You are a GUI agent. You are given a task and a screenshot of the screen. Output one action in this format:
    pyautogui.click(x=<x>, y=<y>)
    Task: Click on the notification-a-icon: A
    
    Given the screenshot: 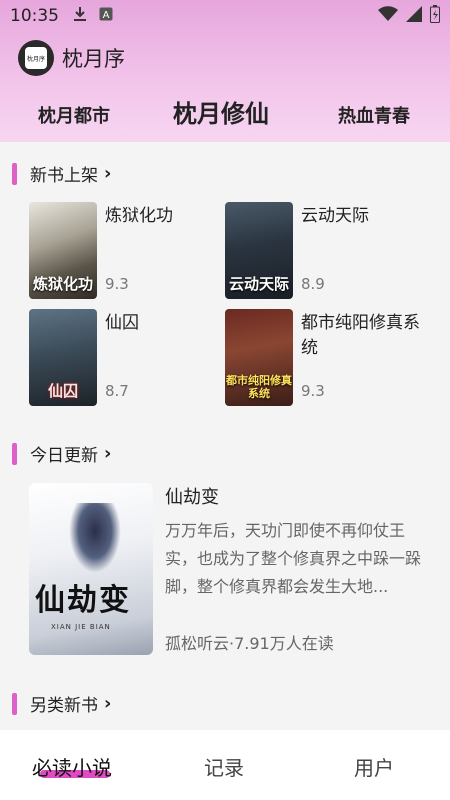 What is the action you would take?
    pyautogui.click(x=106, y=16)
    